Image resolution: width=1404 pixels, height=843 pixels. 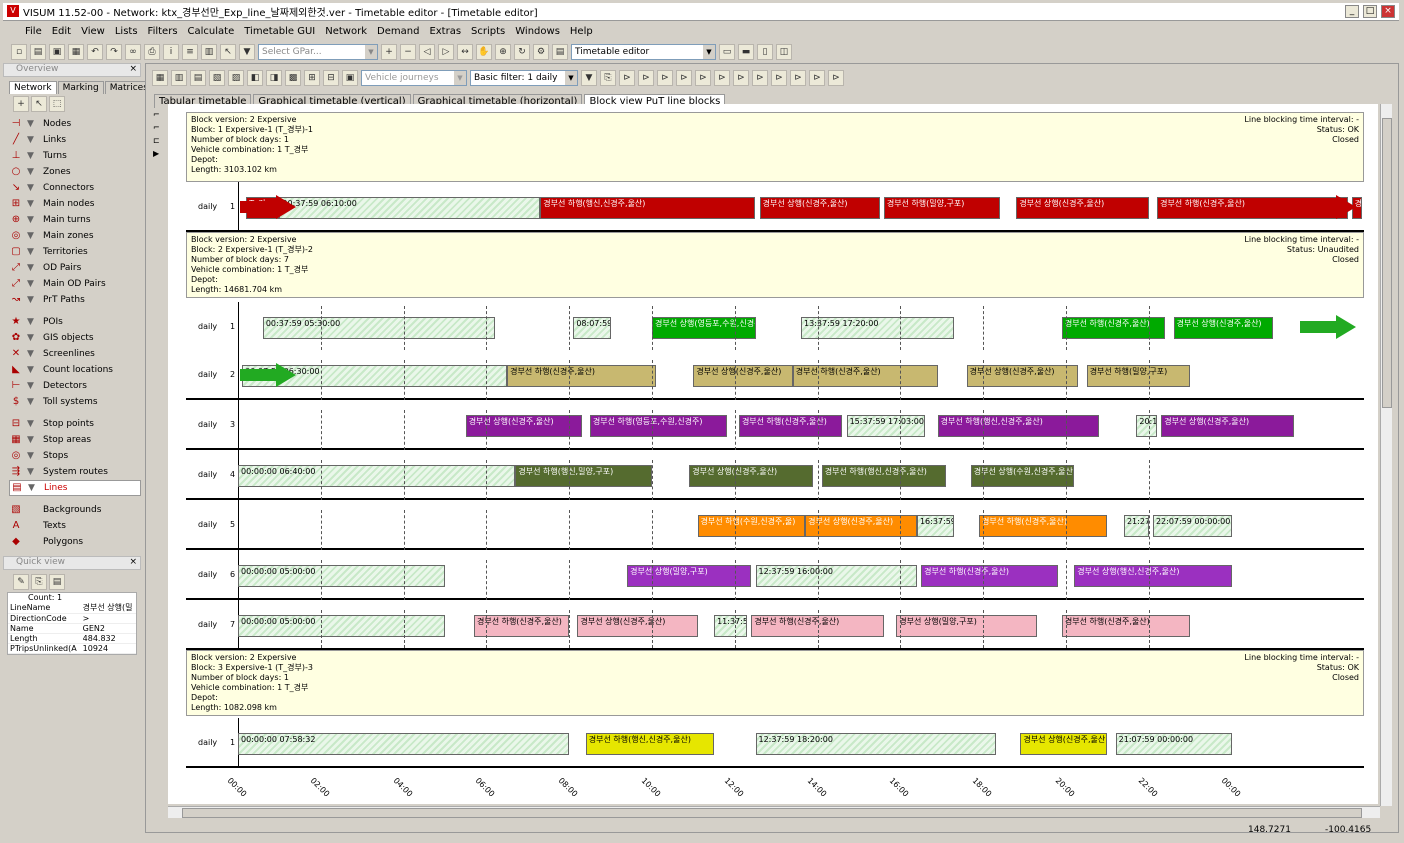 What do you see at coordinates (209, 52) in the screenshot?
I see `table-icon: ▥` at bounding box center [209, 52].